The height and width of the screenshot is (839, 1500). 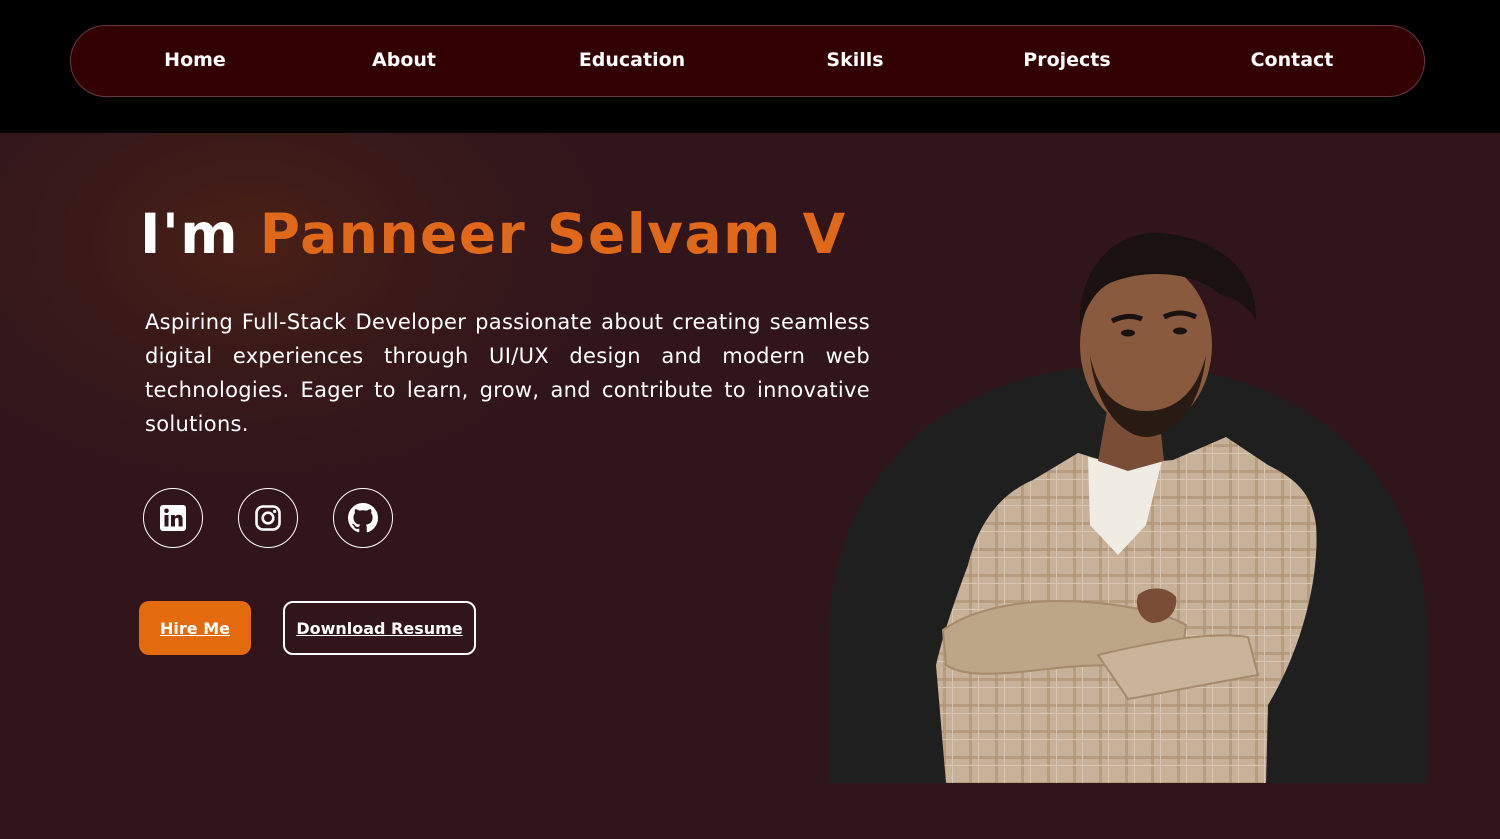 I want to click on hero-greeting: I'm, so click(x=190, y=234).